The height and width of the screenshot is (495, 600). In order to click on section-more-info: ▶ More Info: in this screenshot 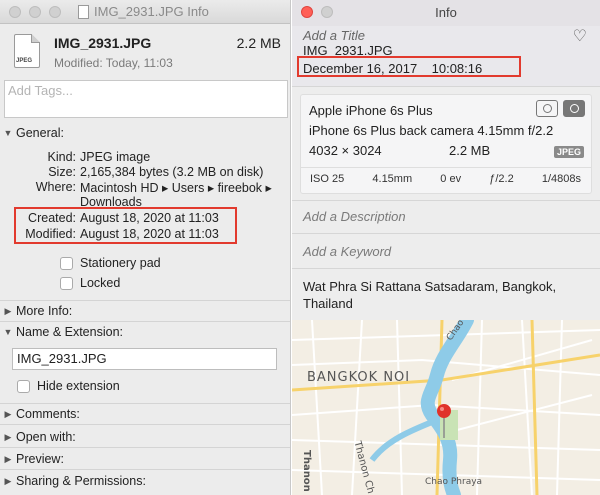, I will do `click(145, 311)`.